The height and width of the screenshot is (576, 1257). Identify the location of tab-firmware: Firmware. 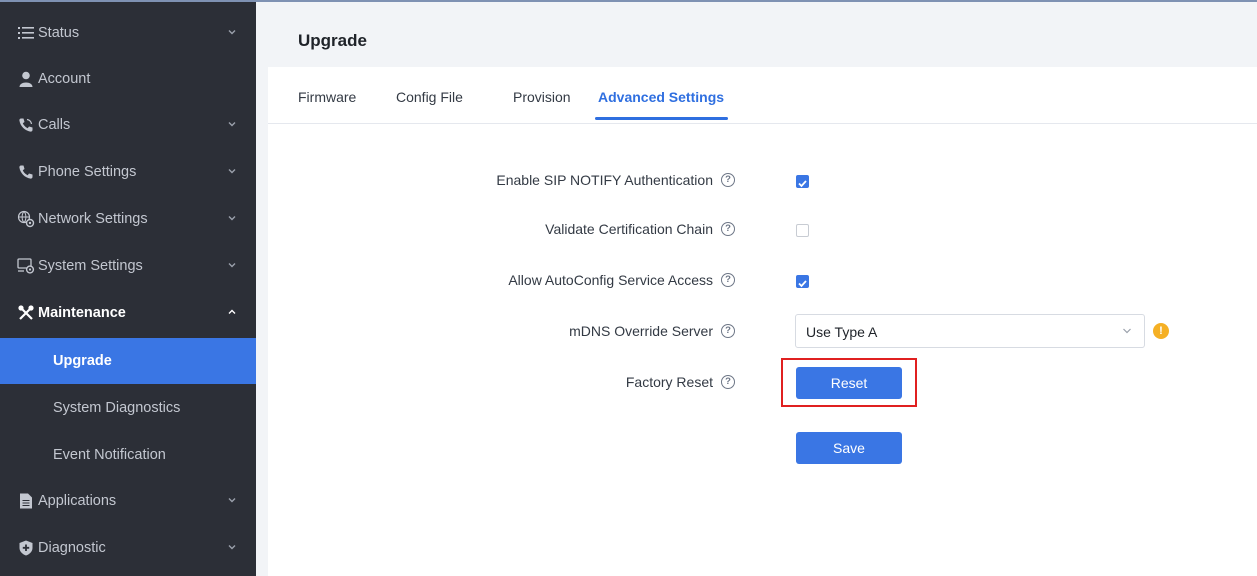
(327, 97).